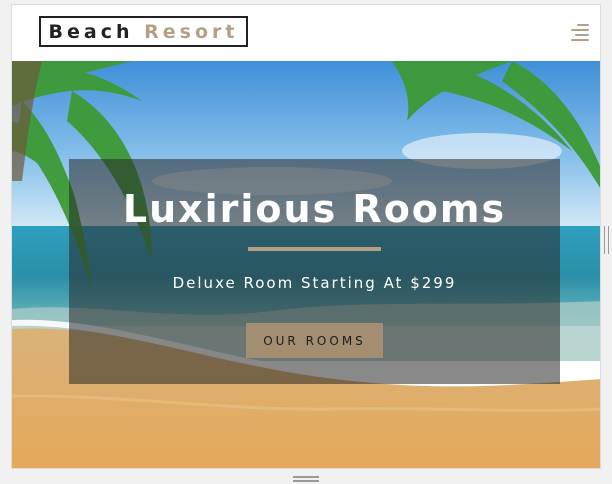 The width and height of the screenshot is (612, 484). Describe the element at coordinates (579, 33) in the screenshot. I see `hamburger-menu-icon` at that location.